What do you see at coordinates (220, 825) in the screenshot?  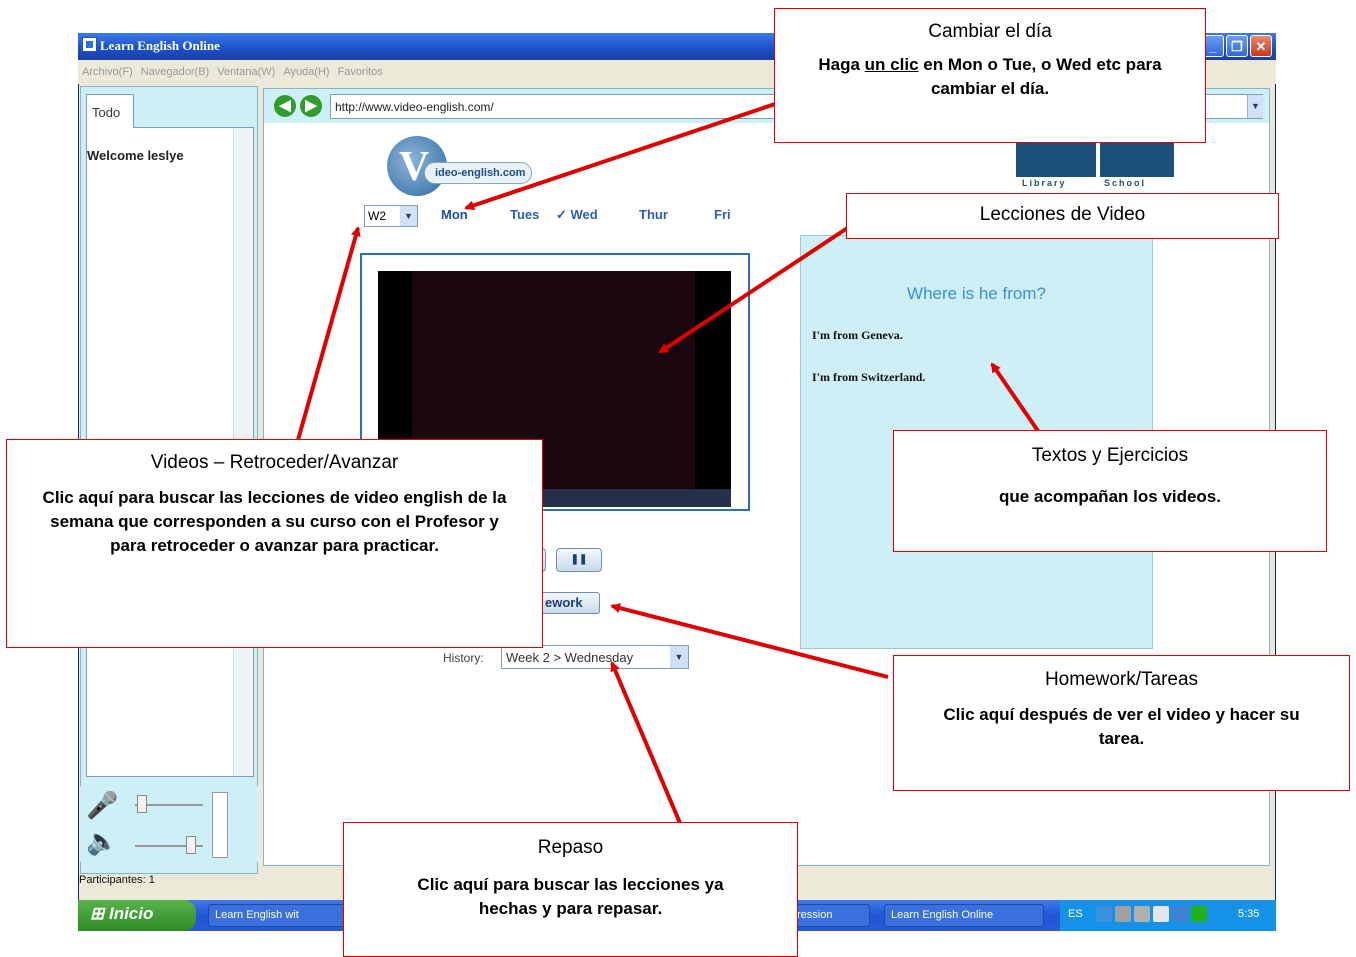 I see `level-meter` at bounding box center [220, 825].